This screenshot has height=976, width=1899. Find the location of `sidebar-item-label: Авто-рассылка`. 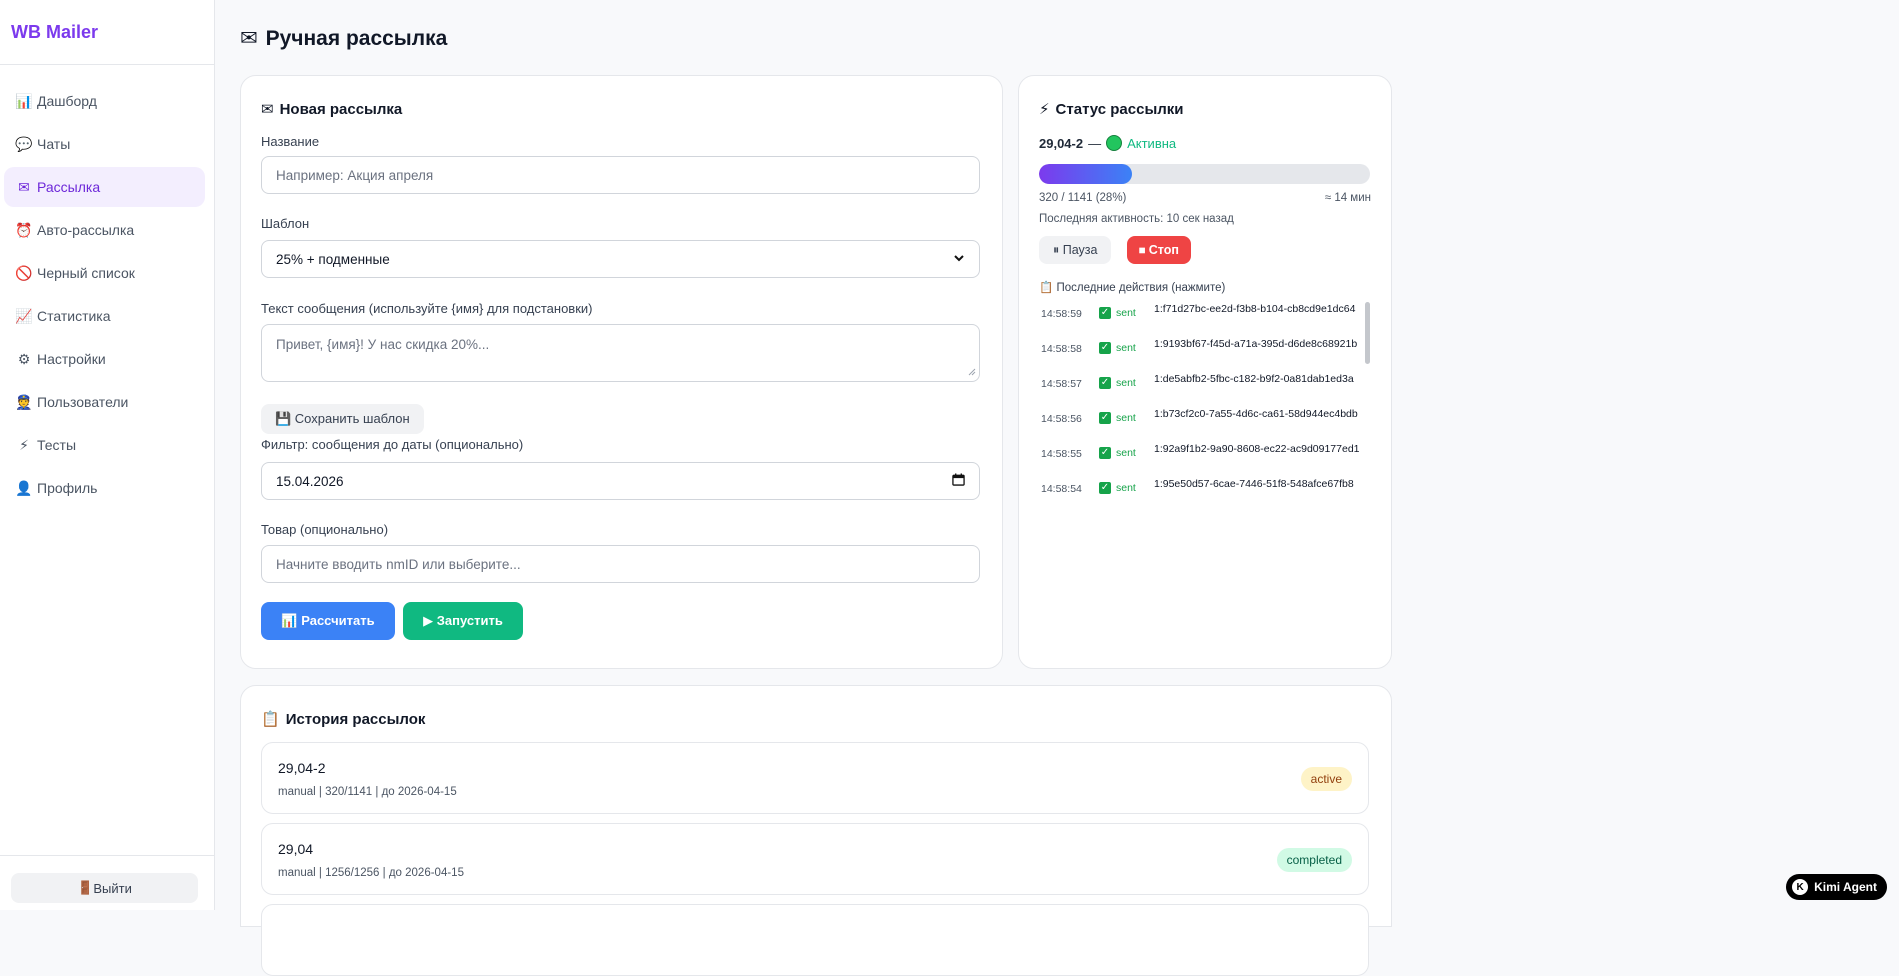

sidebar-item-label: Авто-рассылка is located at coordinates (86, 230).